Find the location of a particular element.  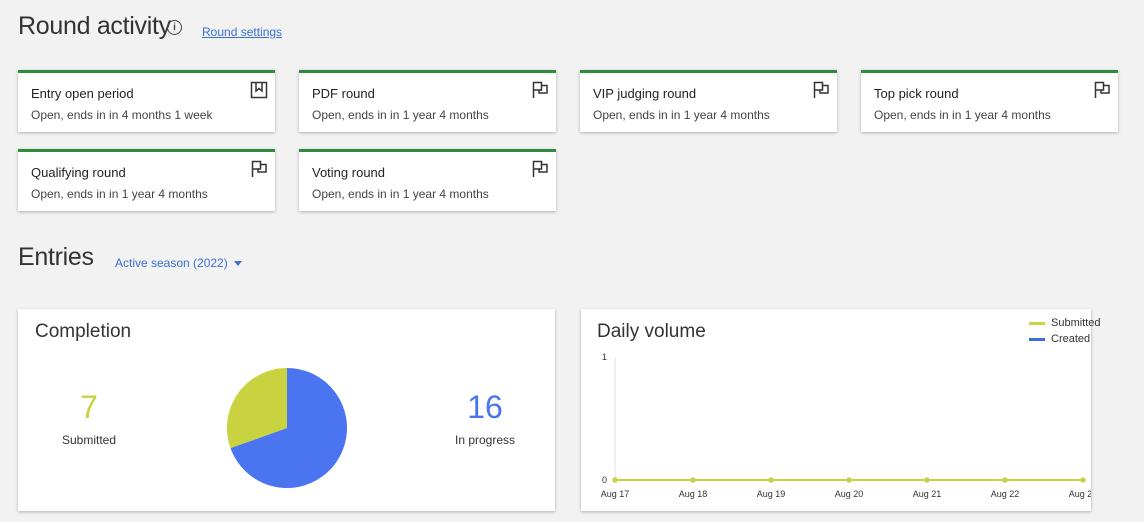

caret-down-icon is located at coordinates (237, 264).